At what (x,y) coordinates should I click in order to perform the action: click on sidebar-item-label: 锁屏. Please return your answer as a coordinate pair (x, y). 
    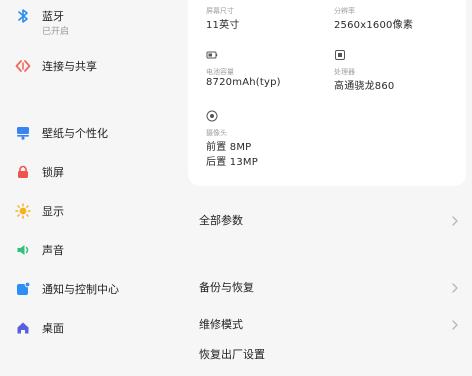
    Looking at the image, I should click on (53, 172).